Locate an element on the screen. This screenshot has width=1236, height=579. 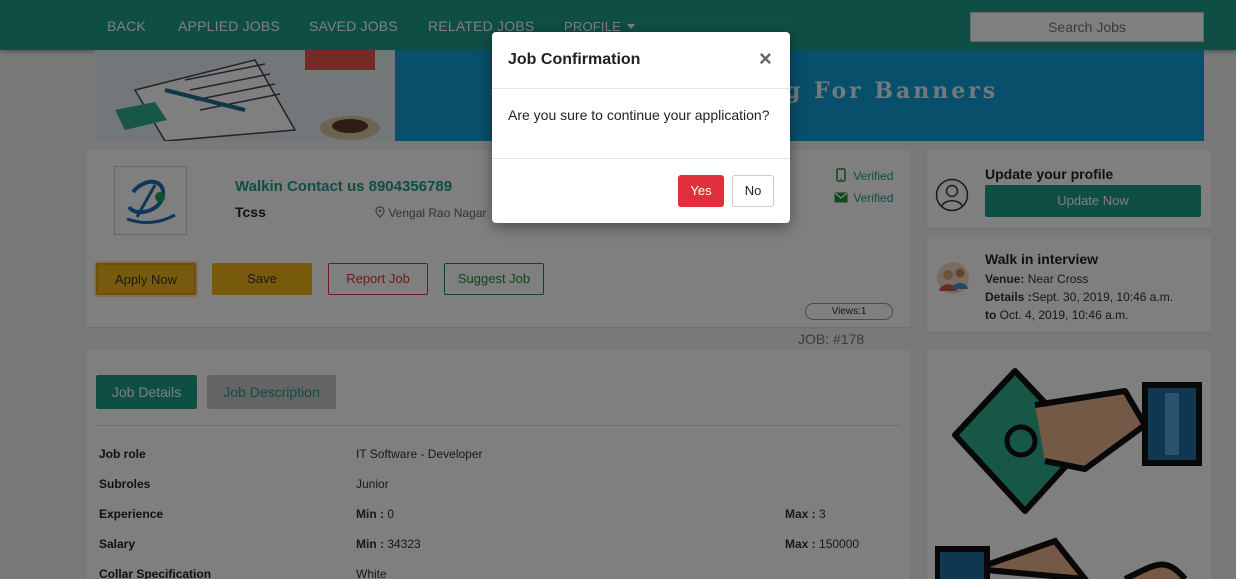
modal-title: Job Confirmation is located at coordinates (574, 59).